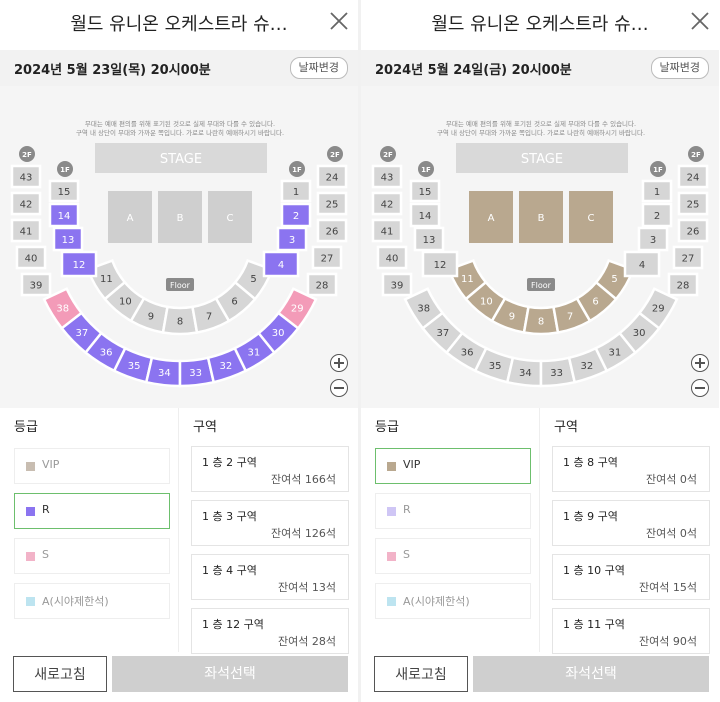 This screenshot has height=702, width=720. What do you see at coordinates (270, 577) in the screenshot?
I see `zone-option: 1 층 4 구역 잔여석 13석` at bounding box center [270, 577].